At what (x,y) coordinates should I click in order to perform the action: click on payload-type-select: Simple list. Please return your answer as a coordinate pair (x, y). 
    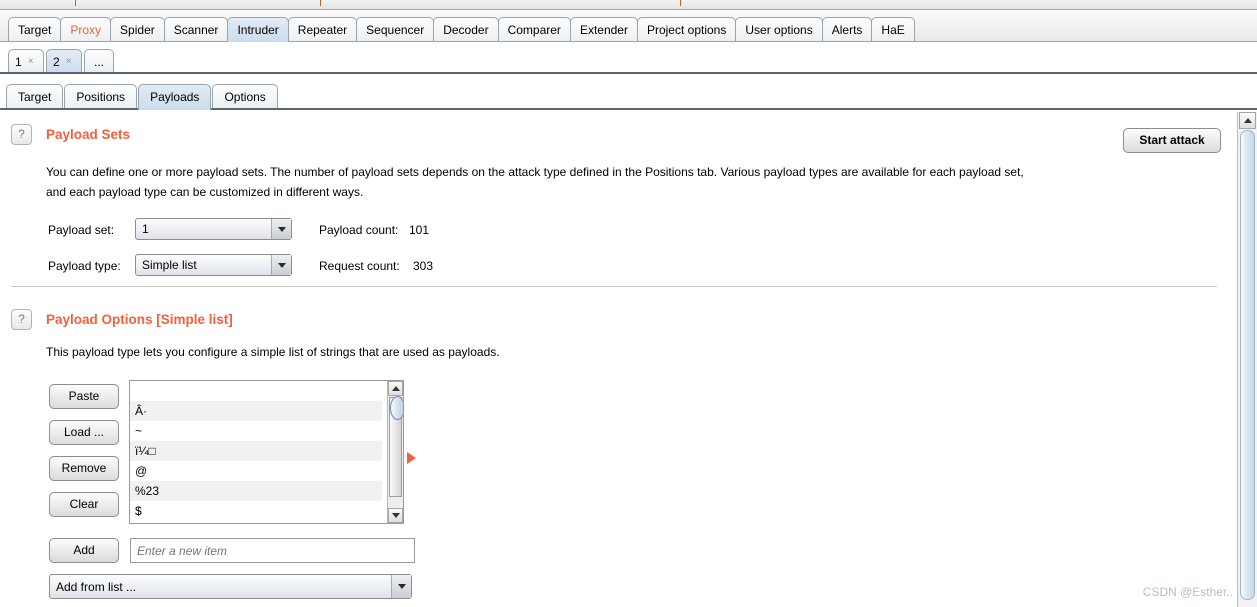
    Looking at the image, I should click on (213, 265).